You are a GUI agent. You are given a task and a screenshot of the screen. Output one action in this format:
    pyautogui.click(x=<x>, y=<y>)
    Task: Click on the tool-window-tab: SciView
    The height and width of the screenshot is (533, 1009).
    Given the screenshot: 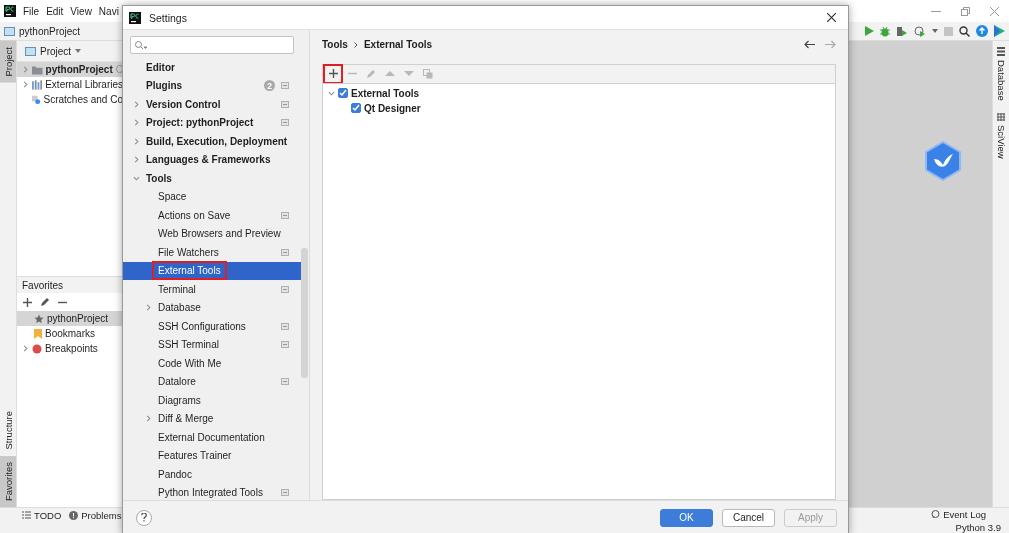 What is the action you would take?
    pyautogui.click(x=1001, y=135)
    